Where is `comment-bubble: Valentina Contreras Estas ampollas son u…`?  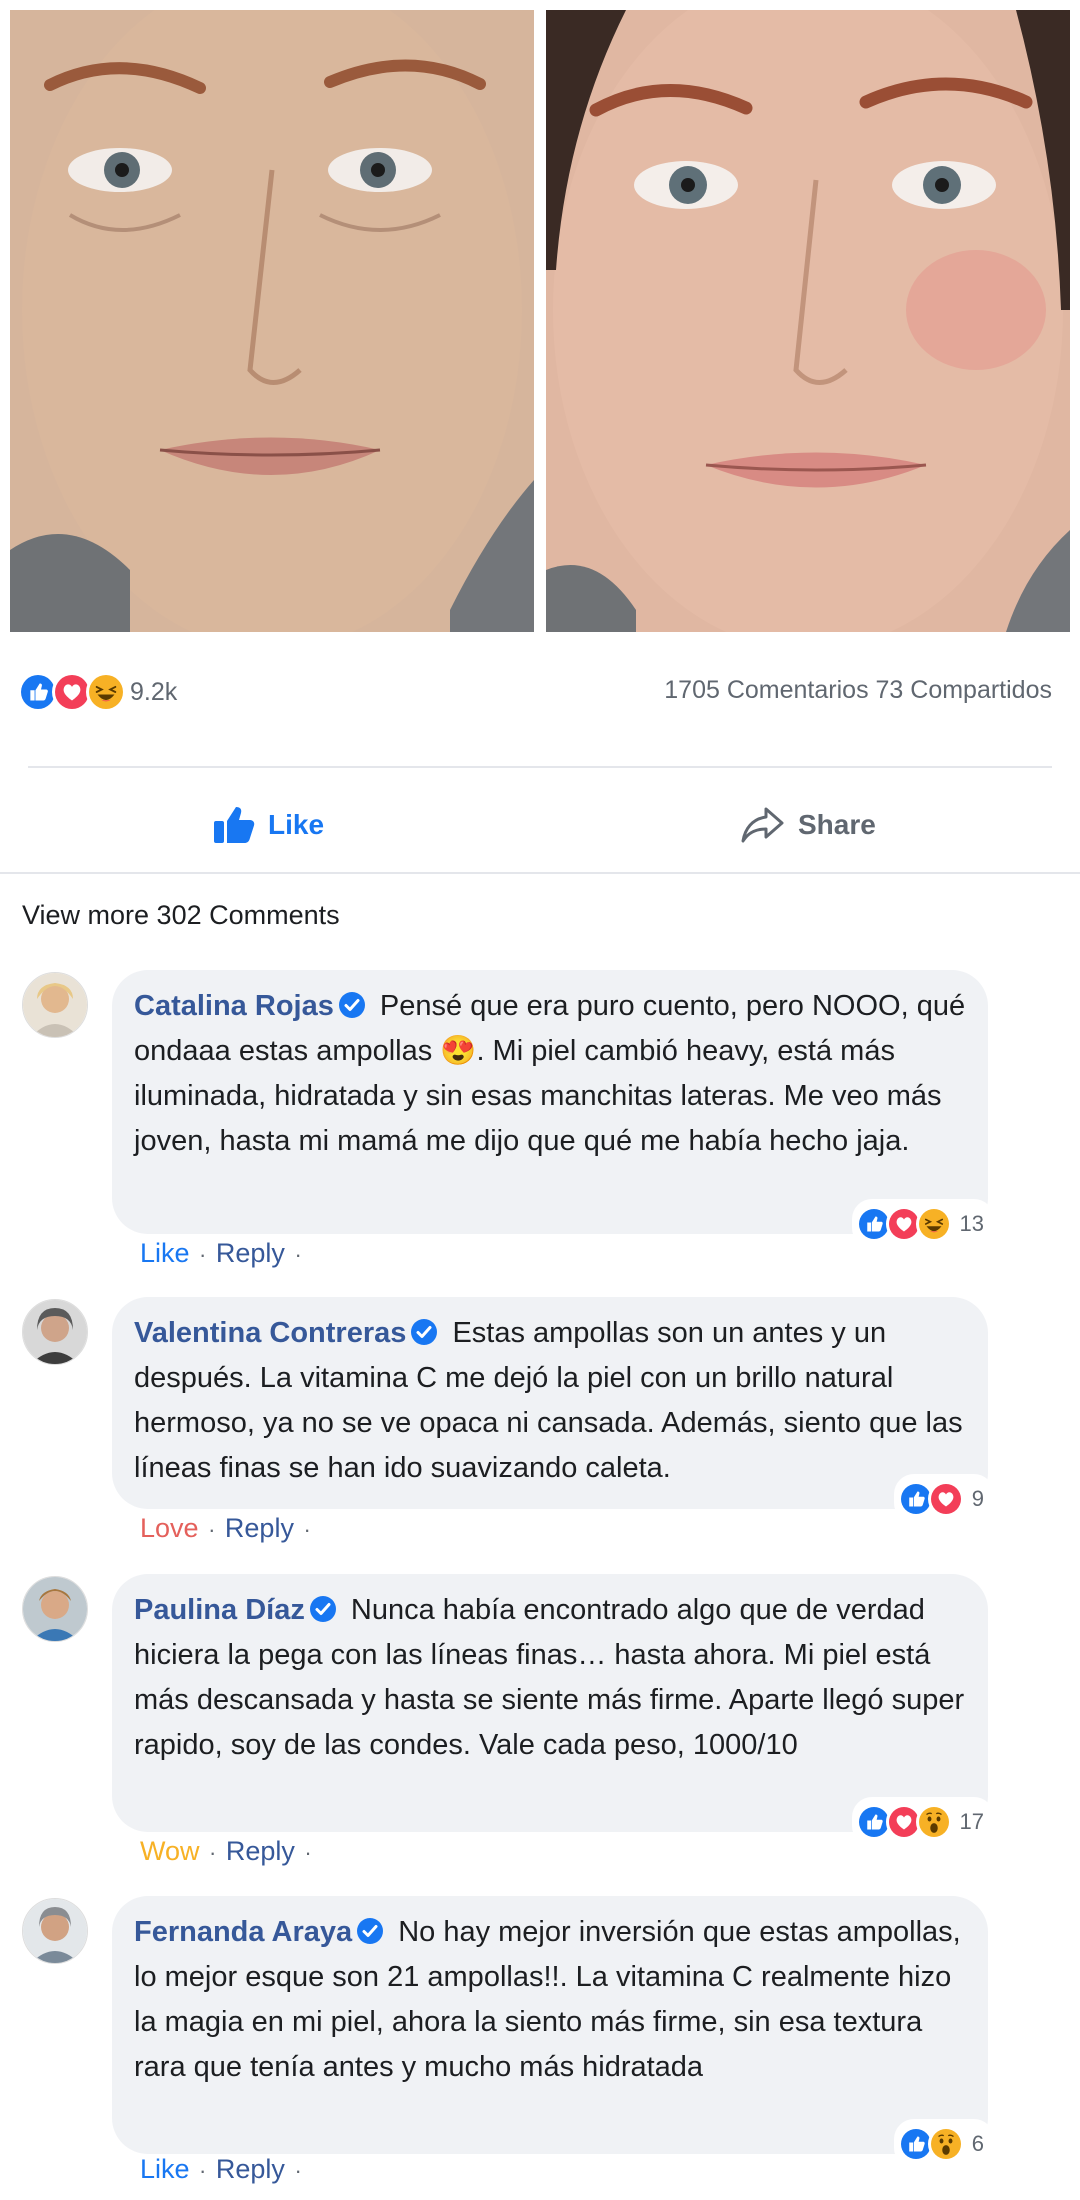 comment-bubble: Valentina Contreras Estas ampollas son u… is located at coordinates (553, 1410).